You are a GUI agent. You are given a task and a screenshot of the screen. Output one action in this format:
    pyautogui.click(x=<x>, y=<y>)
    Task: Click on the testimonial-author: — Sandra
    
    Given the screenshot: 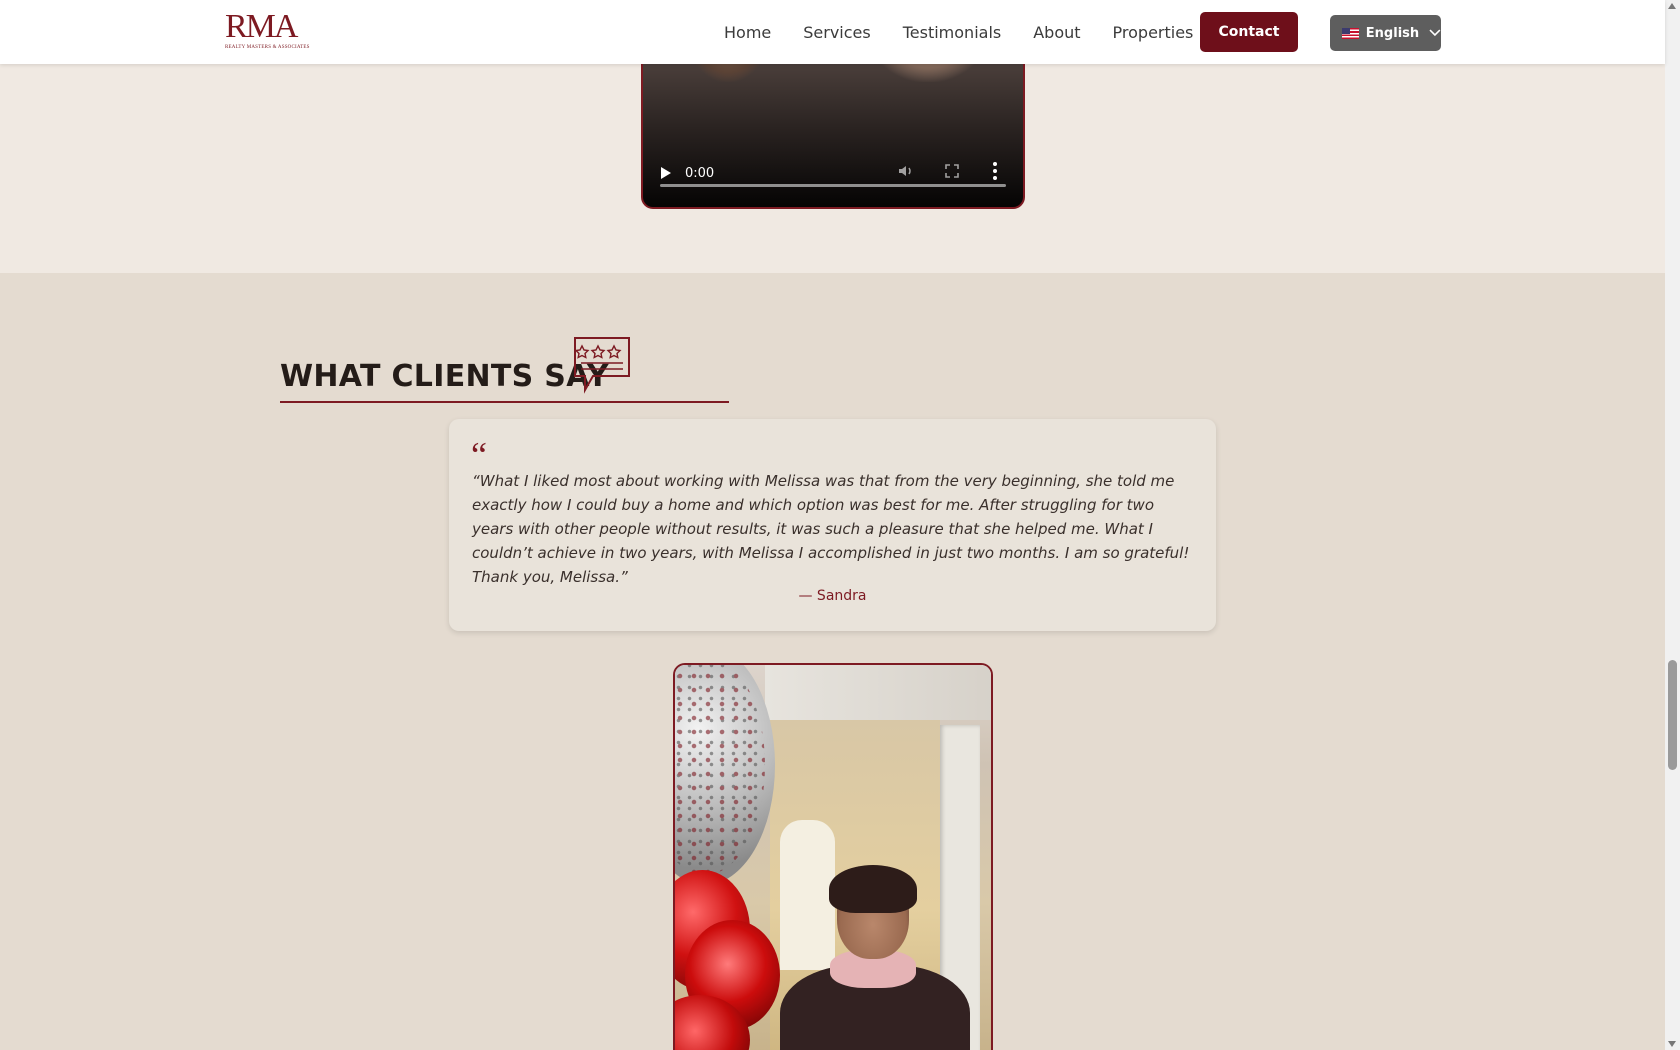 What is the action you would take?
    pyautogui.click(x=832, y=596)
    